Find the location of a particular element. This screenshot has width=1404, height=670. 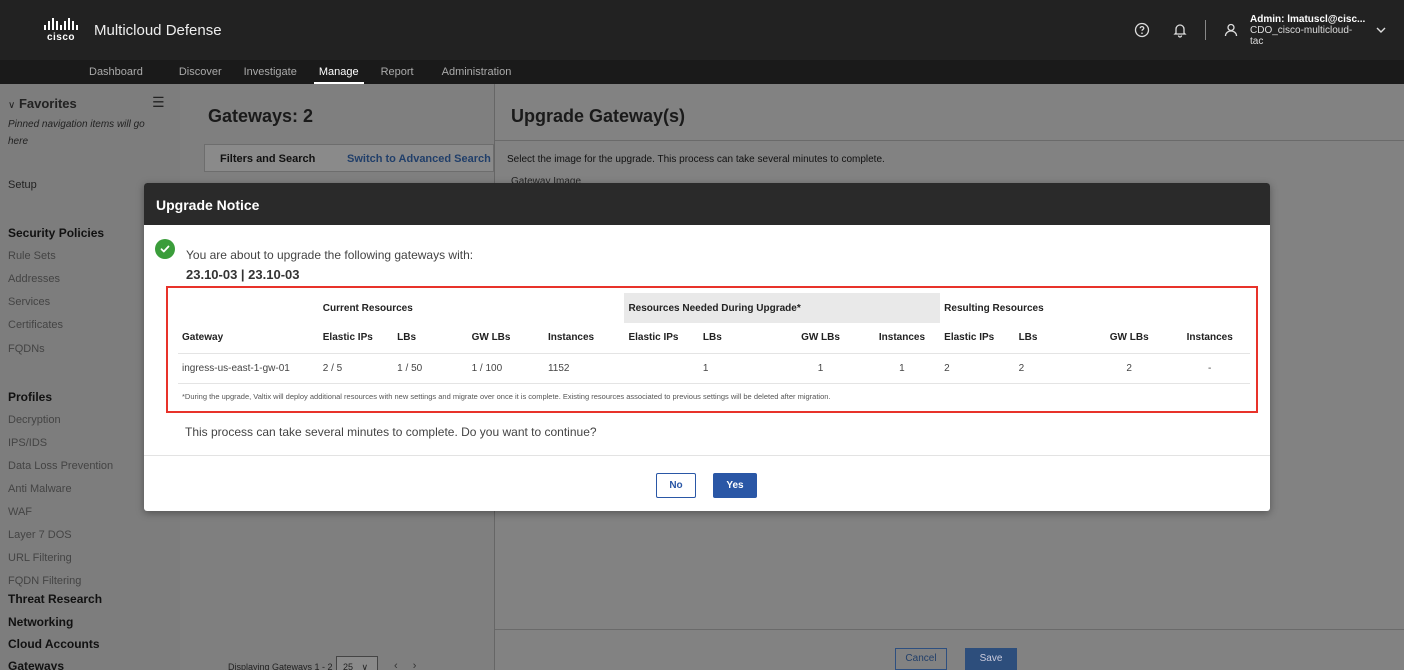

no-button: No is located at coordinates (676, 485).